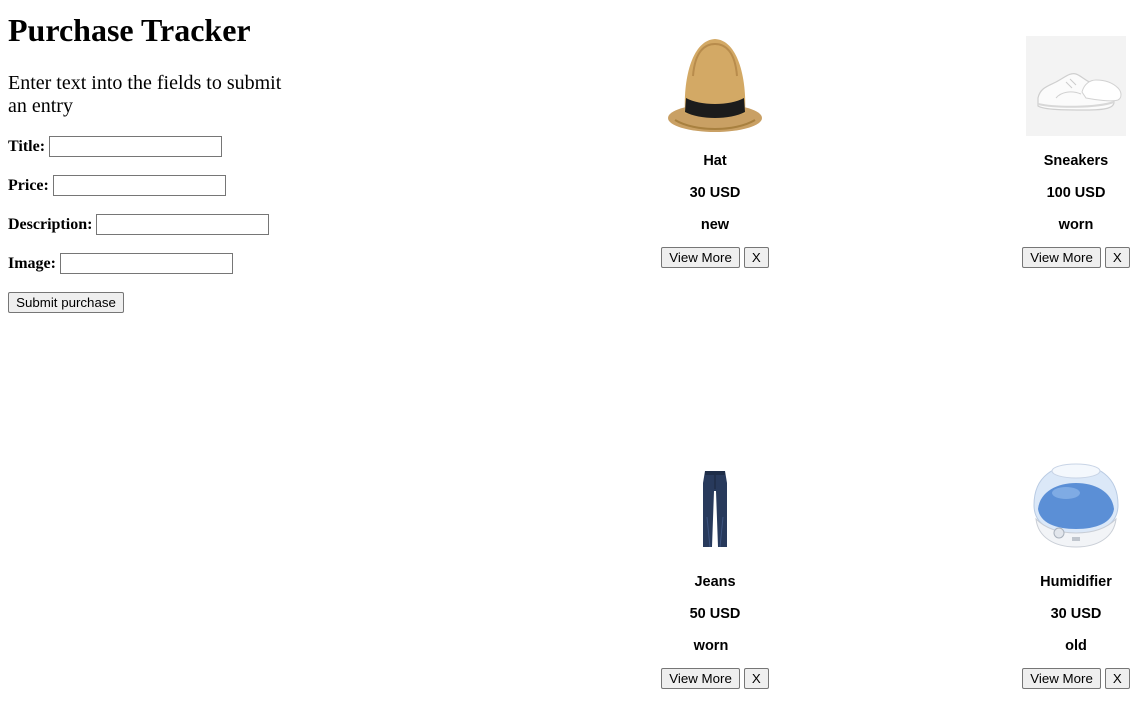 The image size is (1147, 718). Describe the element at coordinates (715, 161) in the screenshot. I see `product-title: Hat` at that location.